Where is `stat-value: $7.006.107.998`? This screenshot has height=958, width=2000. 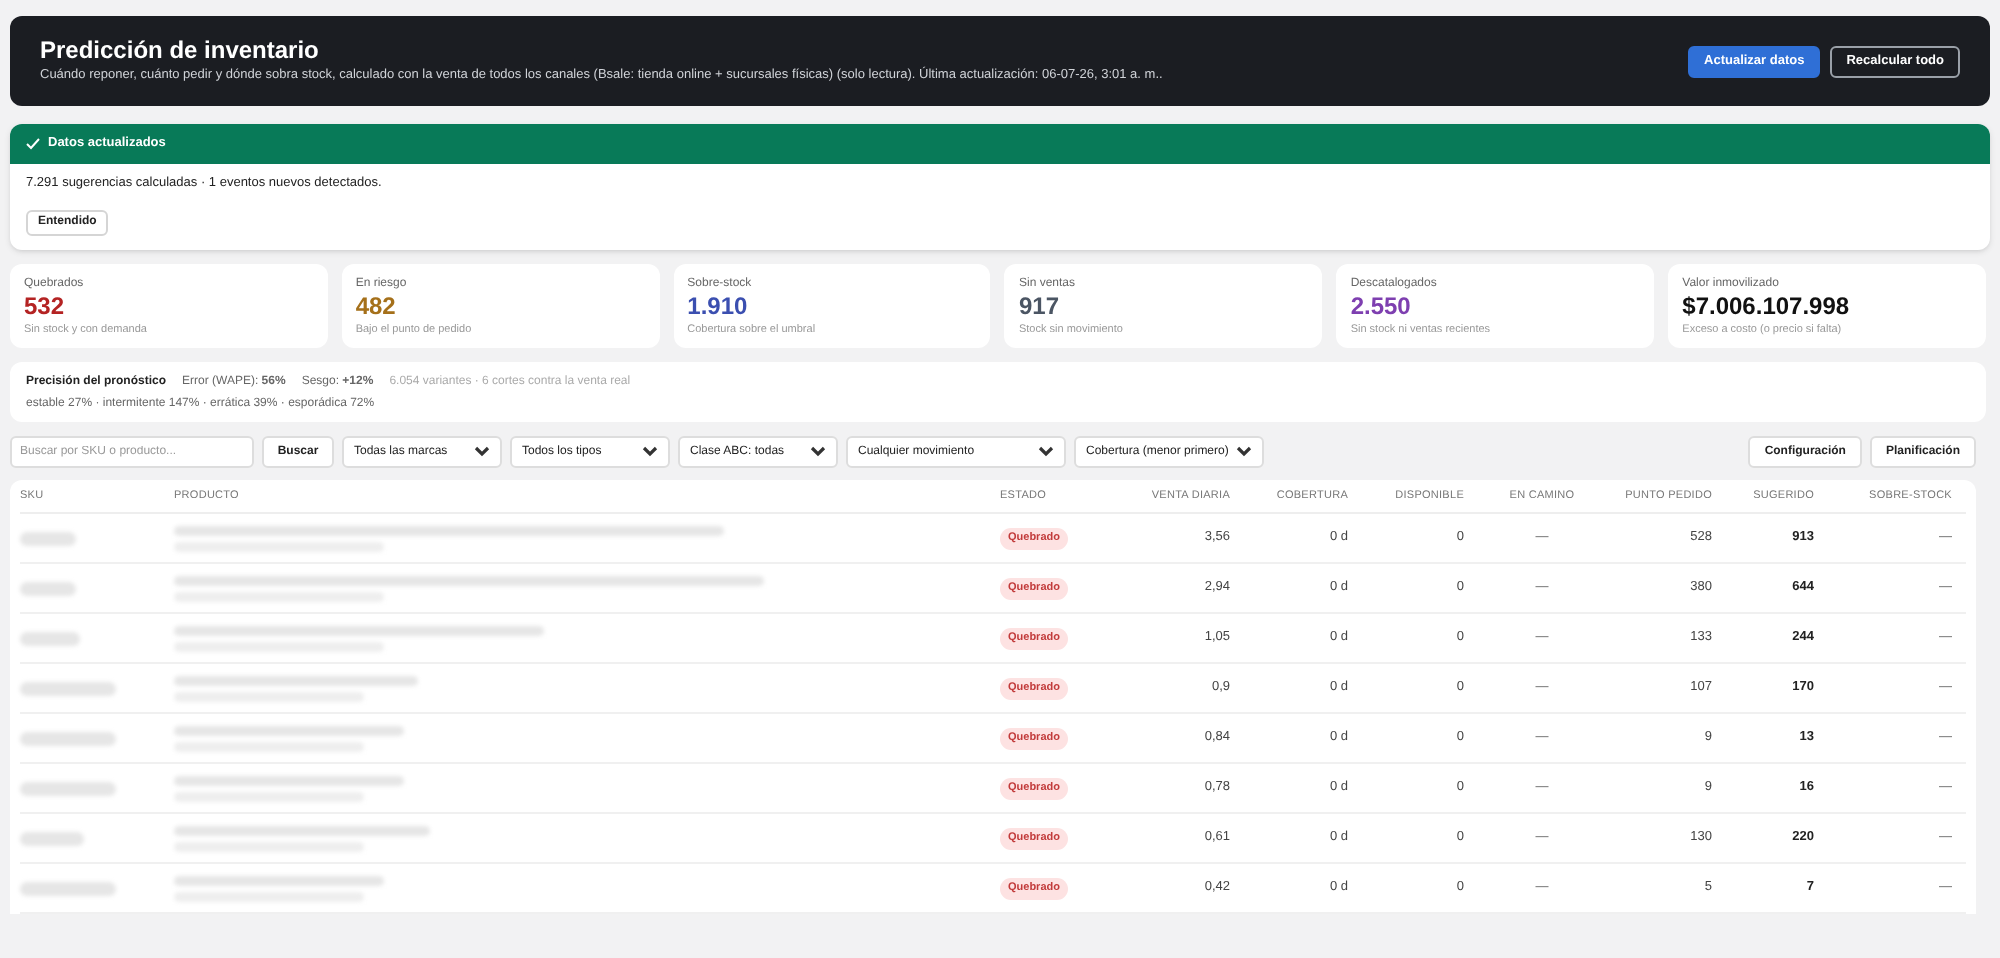 stat-value: $7.006.107.998 is located at coordinates (1767, 306).